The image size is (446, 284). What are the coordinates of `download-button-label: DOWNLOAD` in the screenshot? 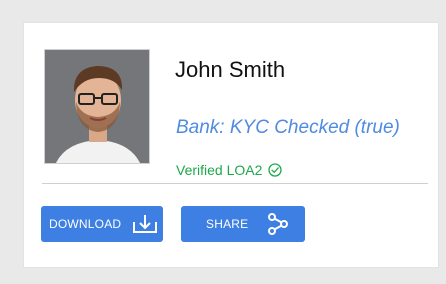 It's located at (85, 224).